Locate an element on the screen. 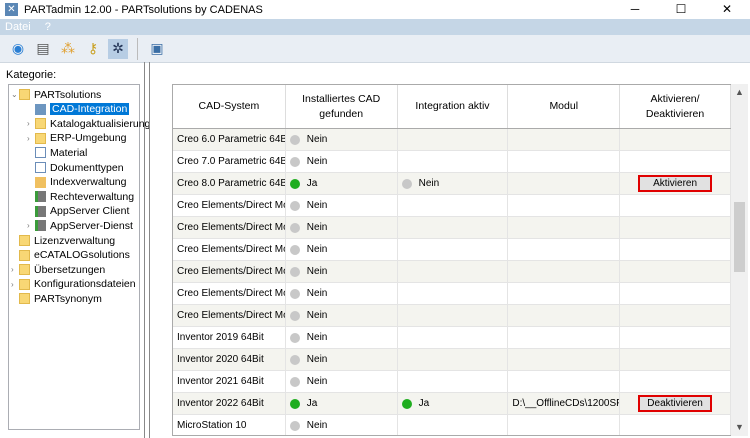 The width and height of the screenshot is (750, 438). tree-item-label: ERP-Umgebung is located at coordinates (88, 138).